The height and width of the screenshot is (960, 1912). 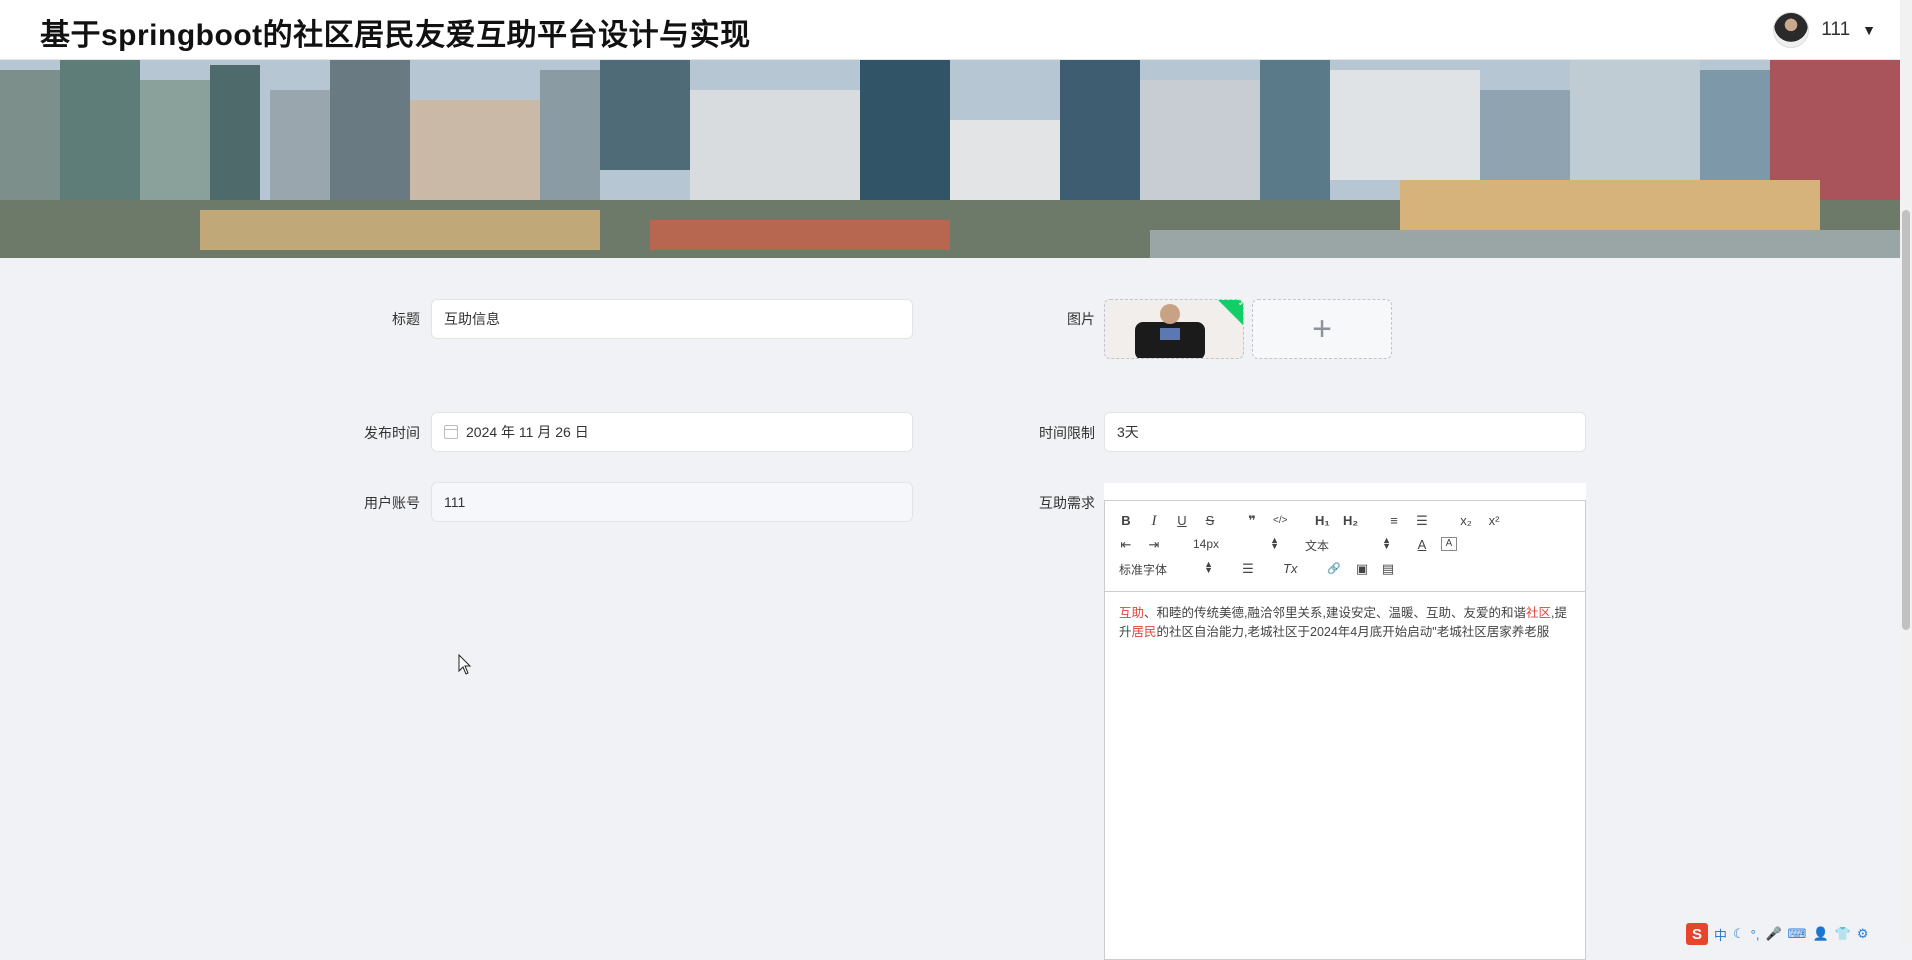 I want to click on clean-format-icon: Tx, so click(x=1290, y=569).